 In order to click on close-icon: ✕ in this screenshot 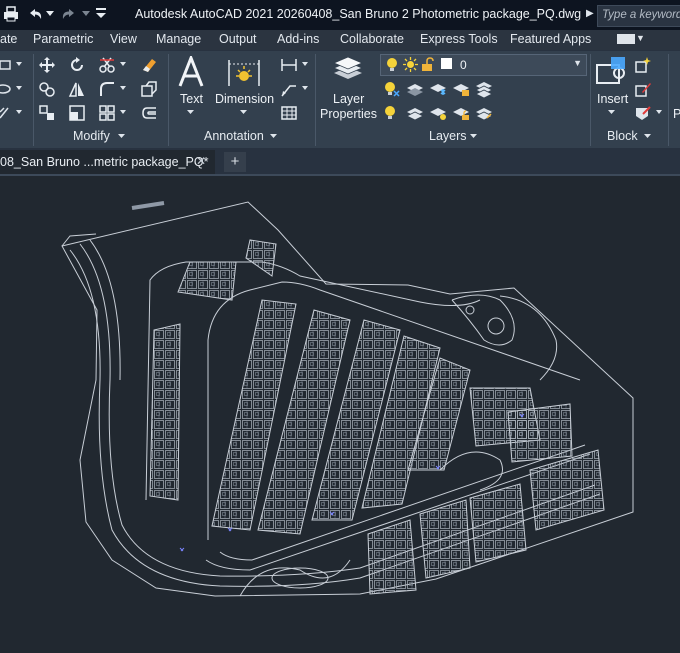, I will do `click(201, 161)`.